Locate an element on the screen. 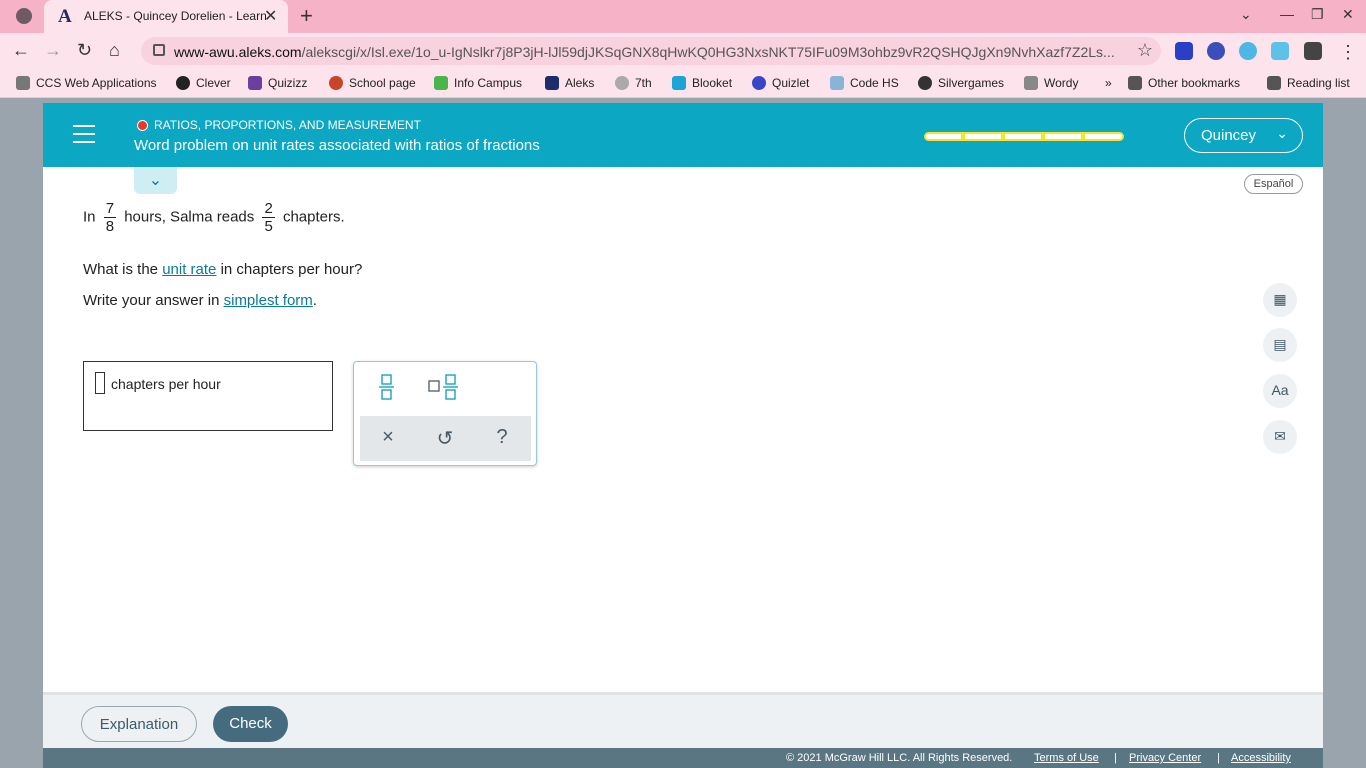 The height and width of the screenshot is (768, 1366). chevron-down-icon: ⌄ is located at coordinates (1282, 133).